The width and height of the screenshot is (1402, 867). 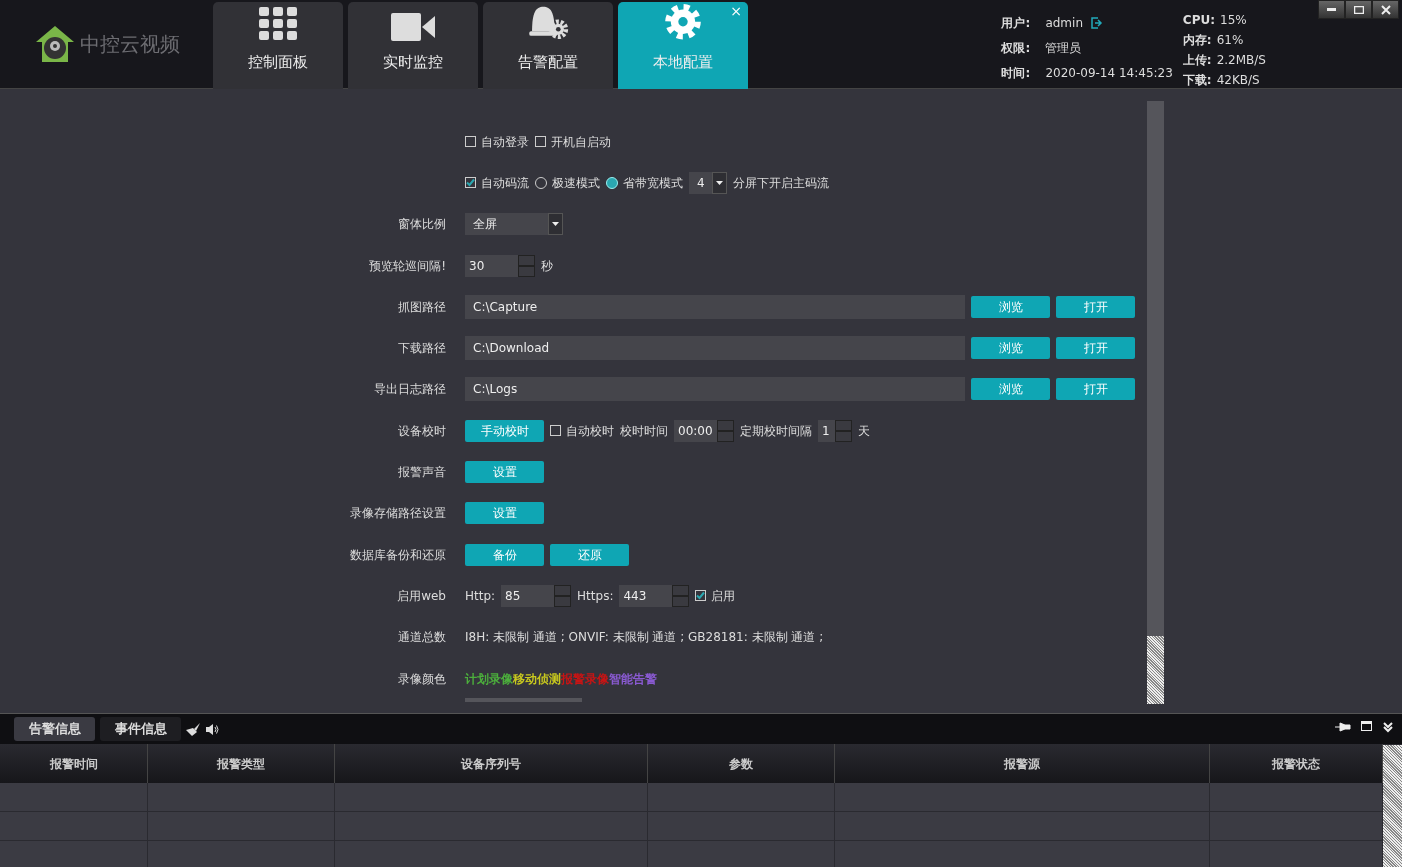 What do you see at coordinates (612, 182) in the screenshot?
I see `radio-button` at bounding box center [612, 182].